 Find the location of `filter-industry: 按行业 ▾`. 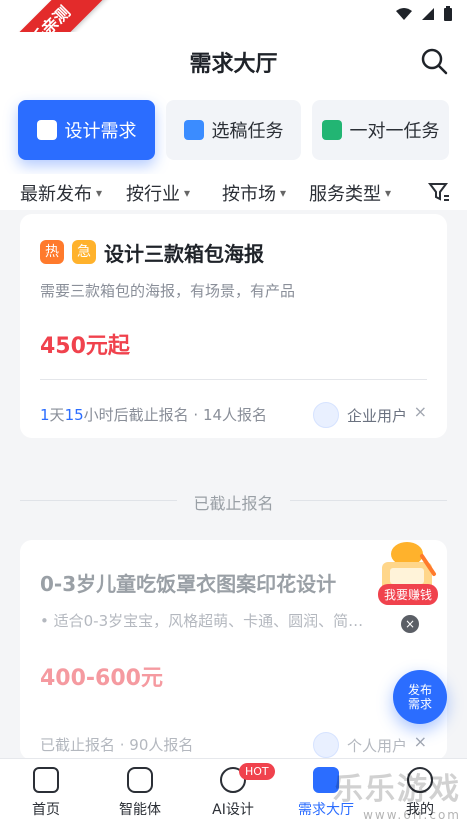

filter-industry: 按行业 ▾ is located at coordinates (158, 193).